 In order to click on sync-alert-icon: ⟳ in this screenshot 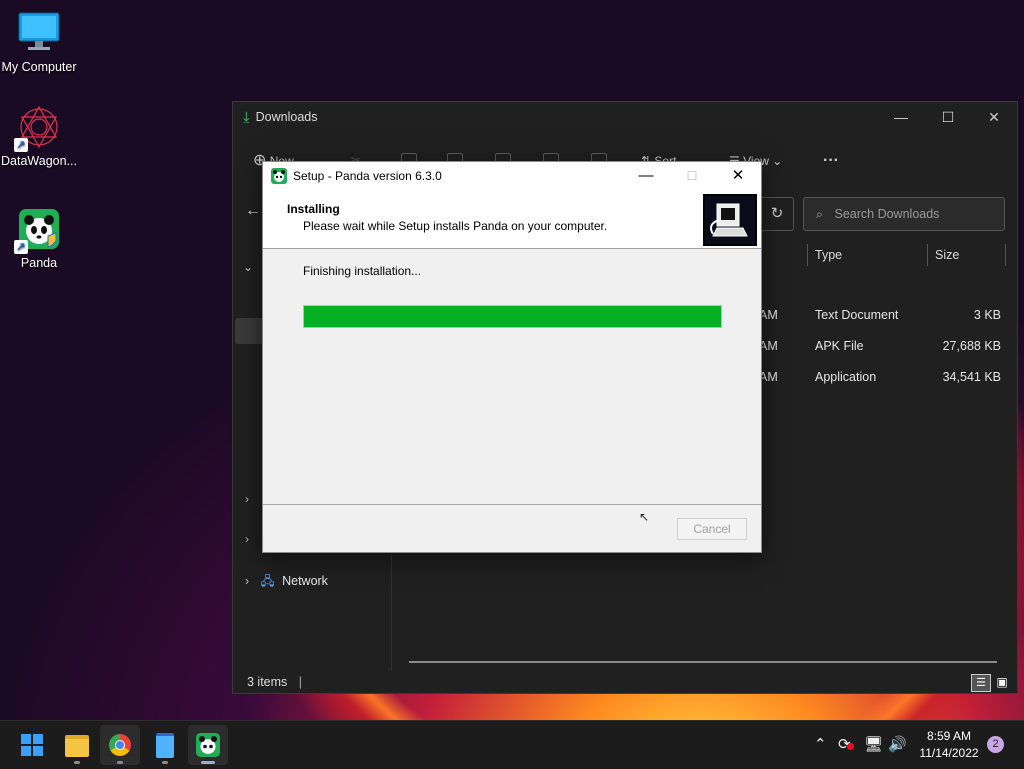, I will do `click(846, 744)`.